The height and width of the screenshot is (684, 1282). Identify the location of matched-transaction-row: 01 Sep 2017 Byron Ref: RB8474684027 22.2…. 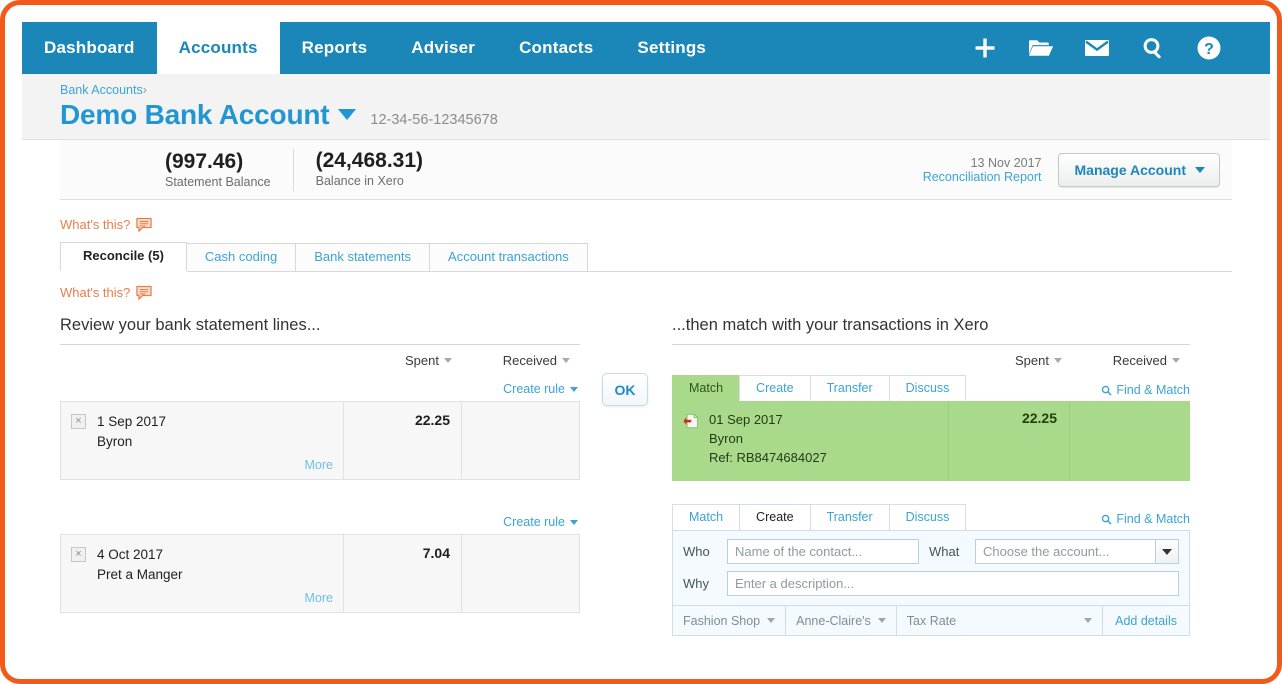
(931, 441).